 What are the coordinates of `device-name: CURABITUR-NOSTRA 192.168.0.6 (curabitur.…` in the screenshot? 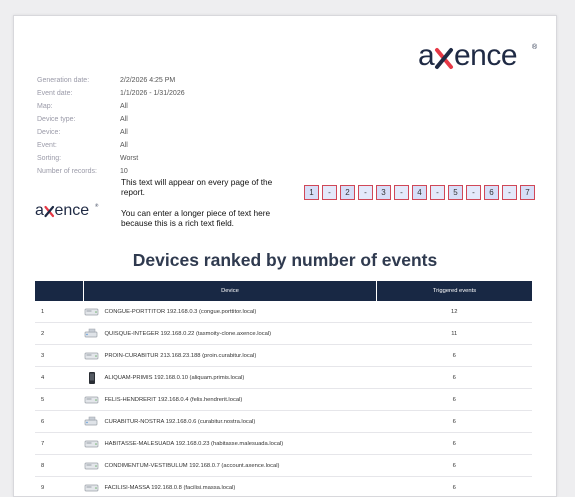 It's located at (180, 422).